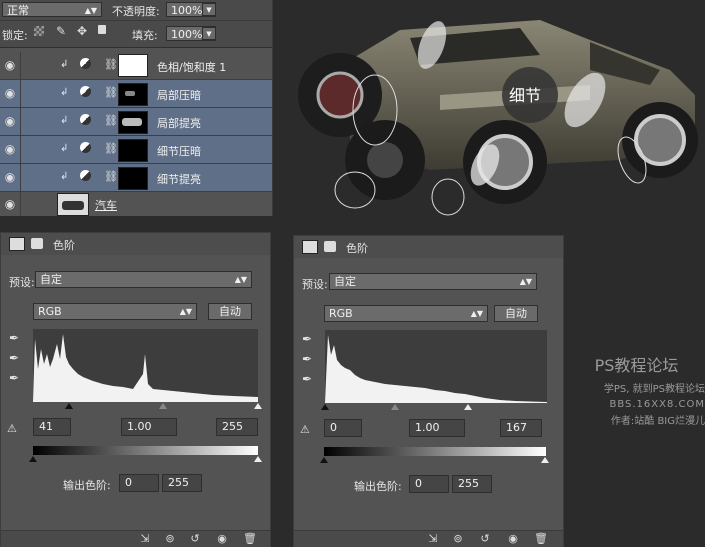  I want to click on input-black-field: 0, so click(343, 428).